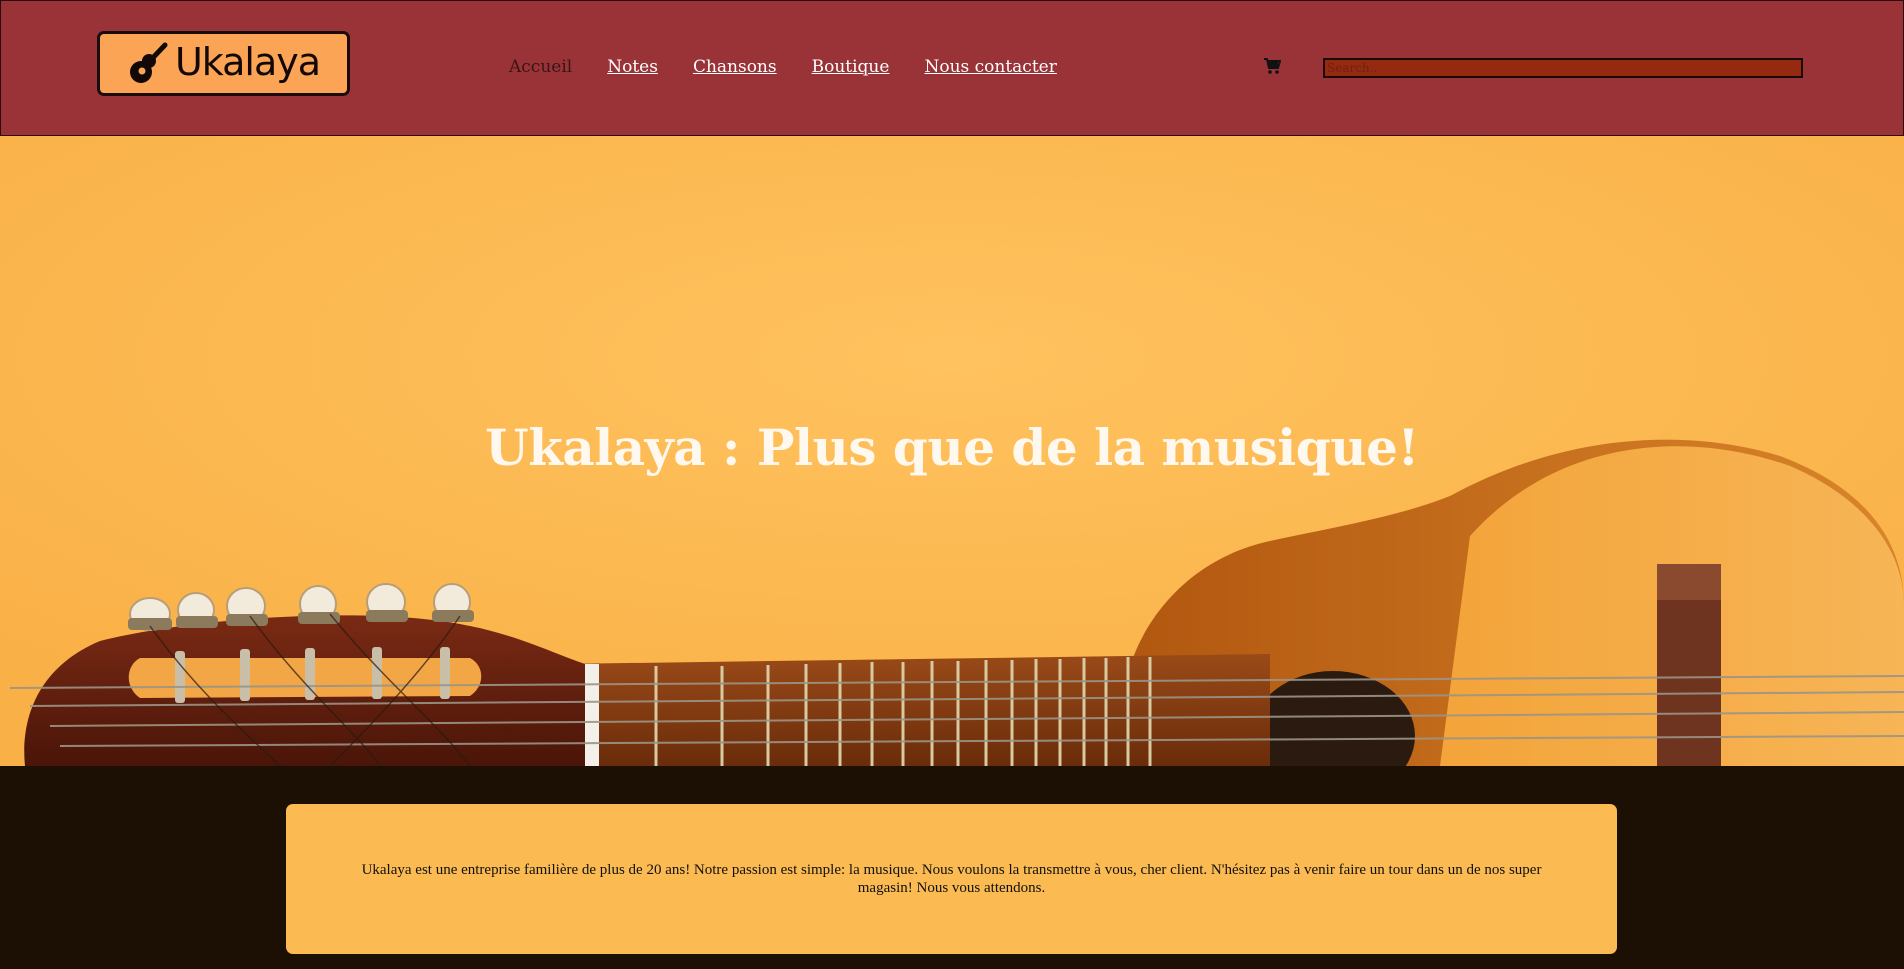  I want to click on logo: Ukalaya, so click(223, 63).